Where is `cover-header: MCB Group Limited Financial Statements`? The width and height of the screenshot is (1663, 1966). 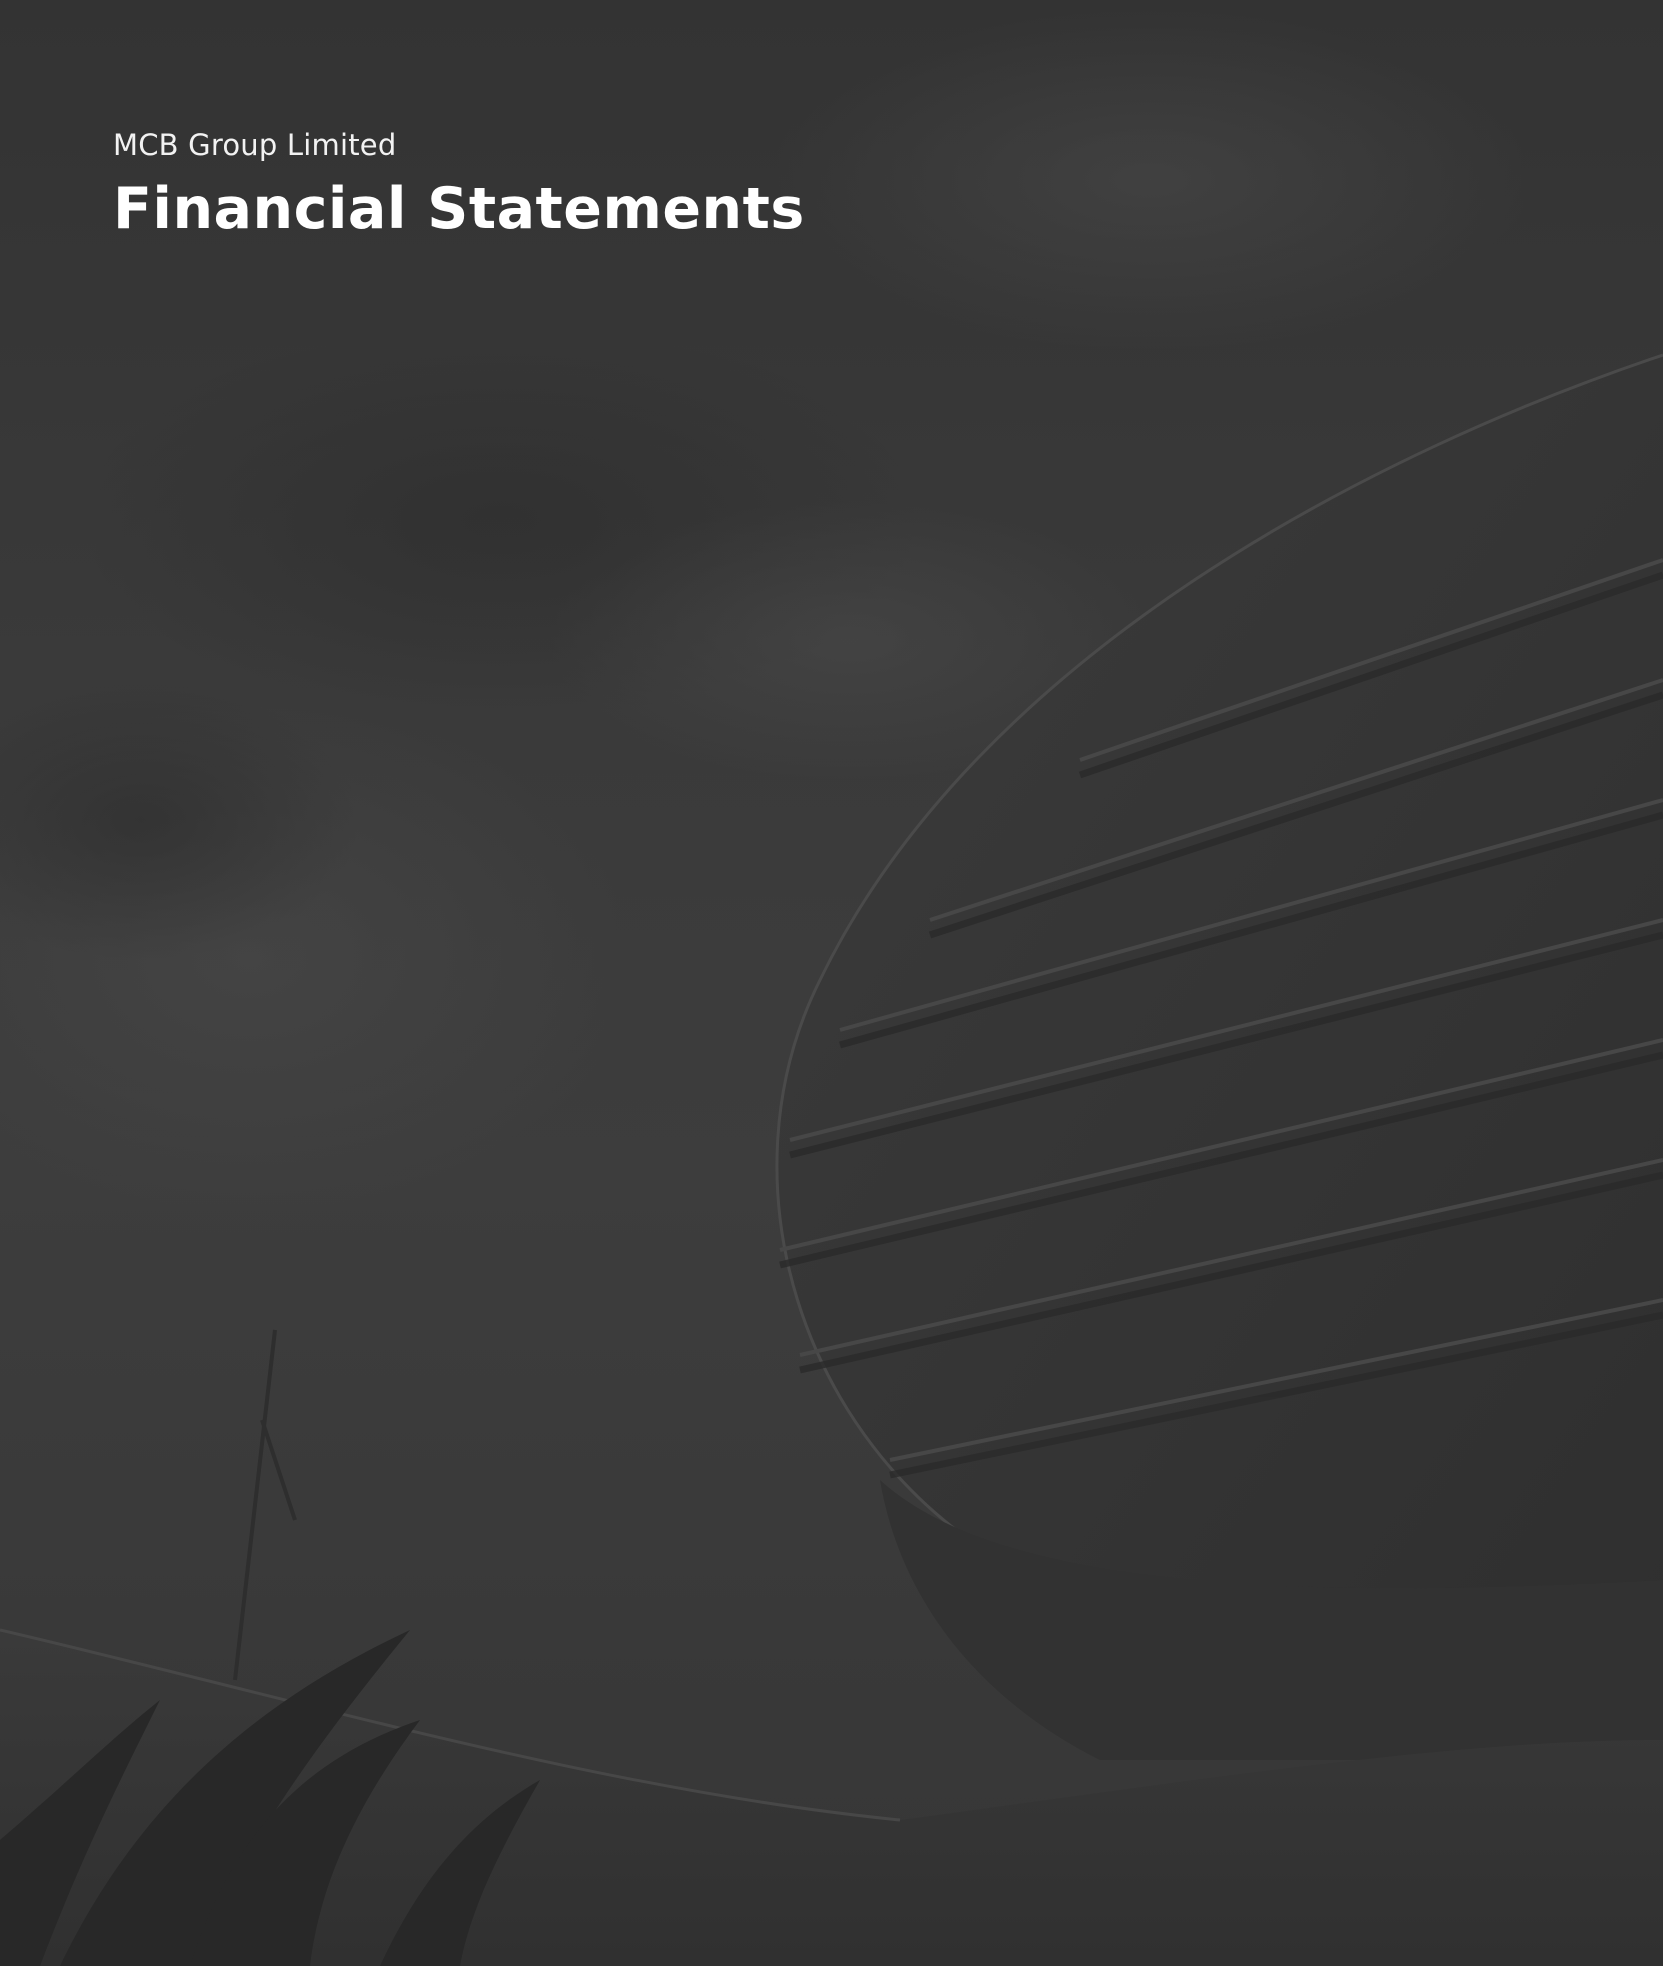
cover-header: MCB Group Limited Financial Statements is located at coordinates (459, 185).